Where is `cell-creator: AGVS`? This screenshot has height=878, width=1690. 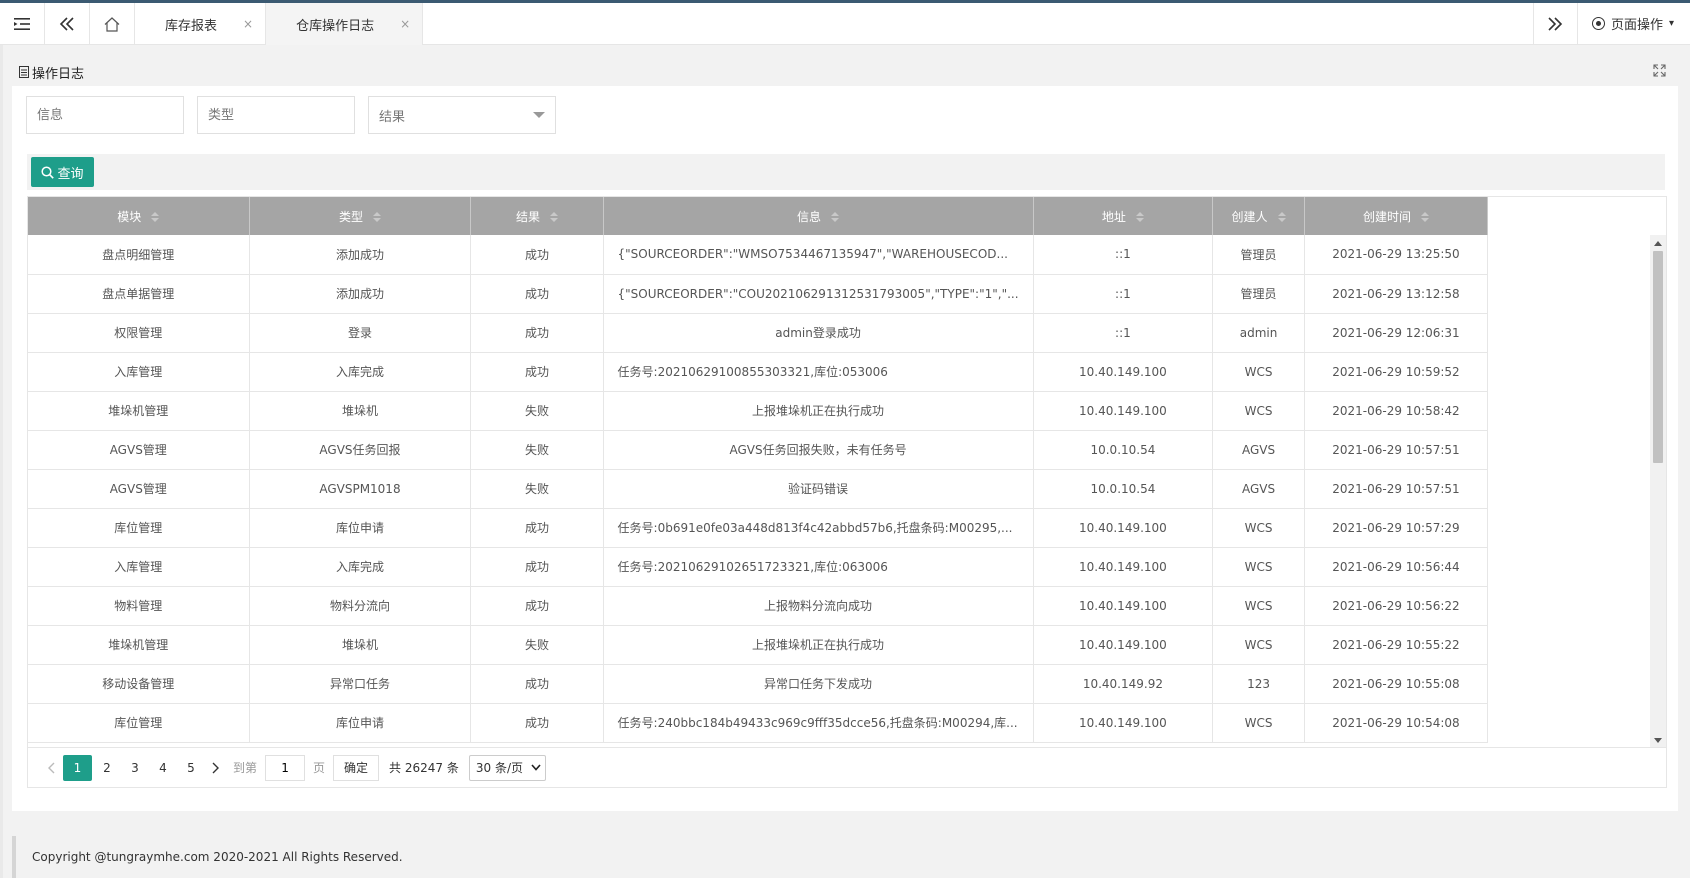
cell-creator: AGVS is located at coordinates (1258, 489).